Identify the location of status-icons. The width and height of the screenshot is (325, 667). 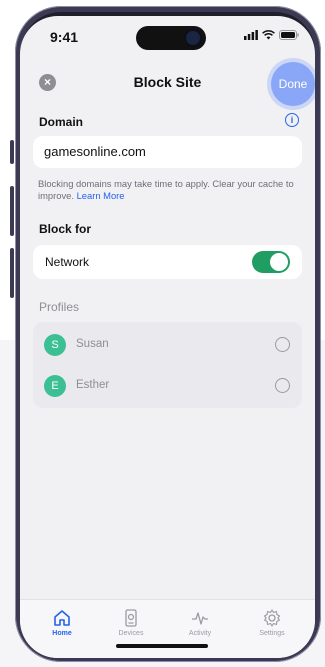
(271, 35).